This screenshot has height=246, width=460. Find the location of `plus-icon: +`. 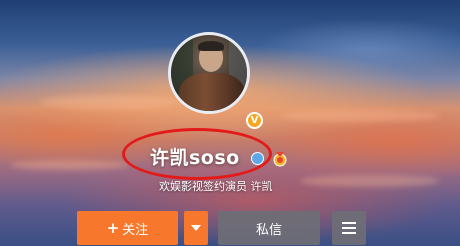

plus-icon: + is located at coordinates (113, 228).